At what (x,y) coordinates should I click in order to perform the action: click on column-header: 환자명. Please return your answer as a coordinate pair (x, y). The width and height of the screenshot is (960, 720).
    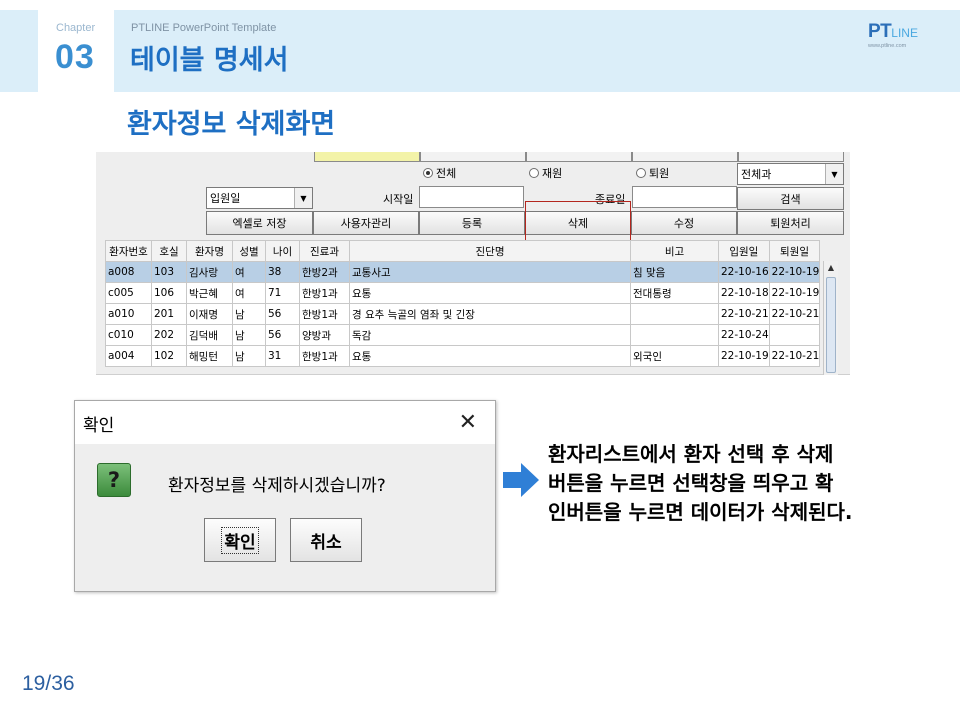
    Looking at the image, I should click on (209, 251).